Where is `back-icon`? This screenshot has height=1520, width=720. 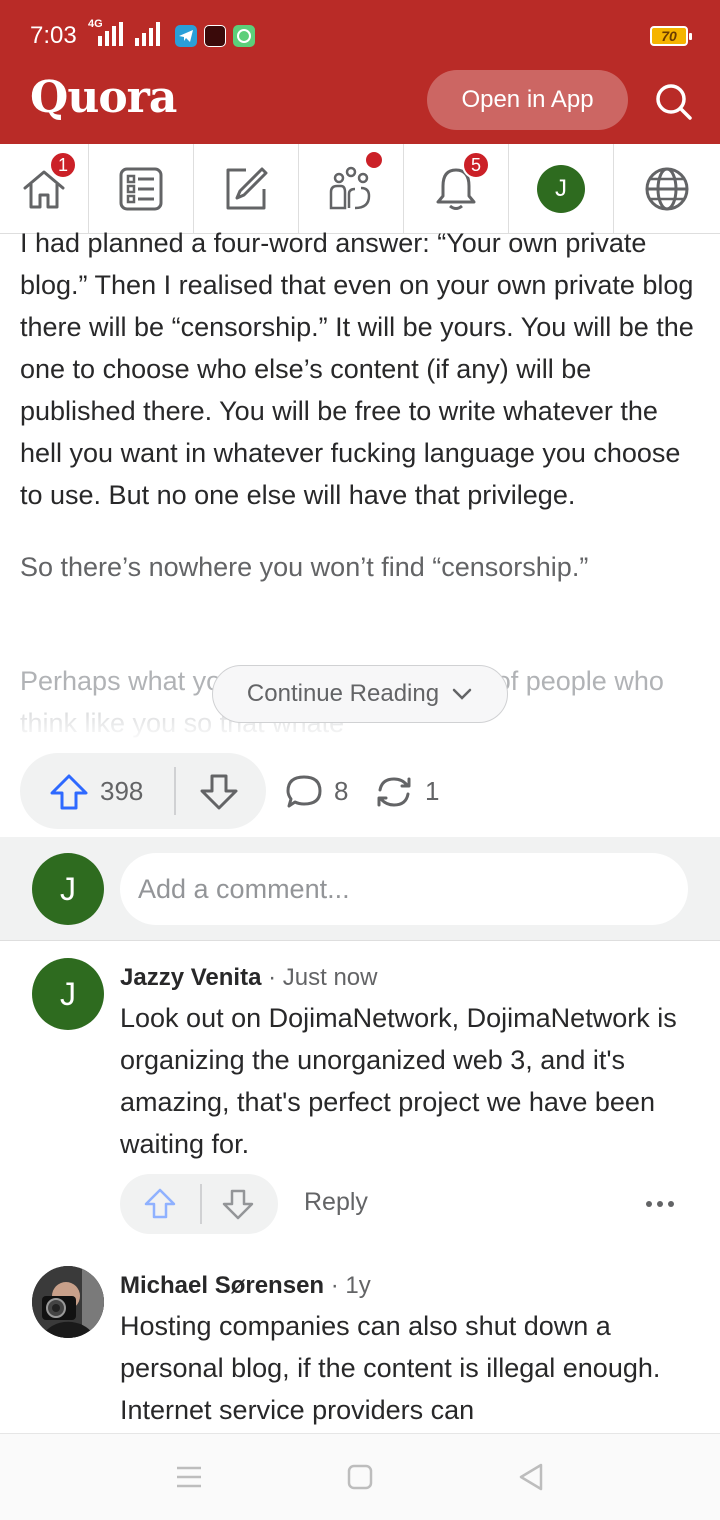 back-icon is located at coordinates (531, 1477).